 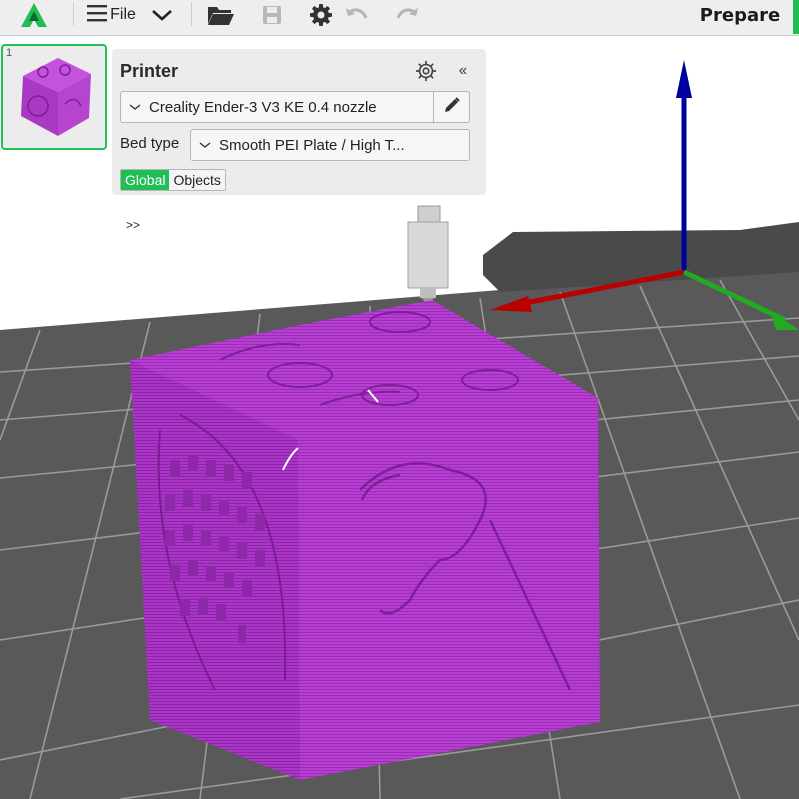 What do you see at coordinates (740, 15) in the screenshot?
I see `tab-prepare: Prepare` at bounding box center [740, 15].